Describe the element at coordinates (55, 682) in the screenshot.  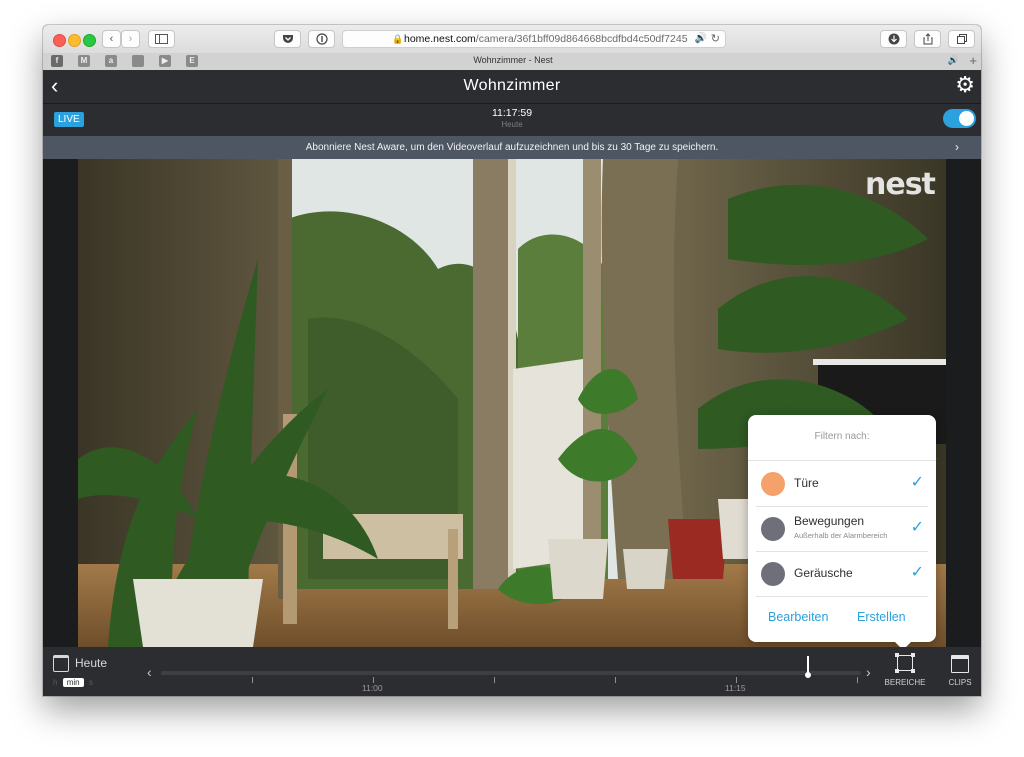
I see `zoom-hours: h` at that location.